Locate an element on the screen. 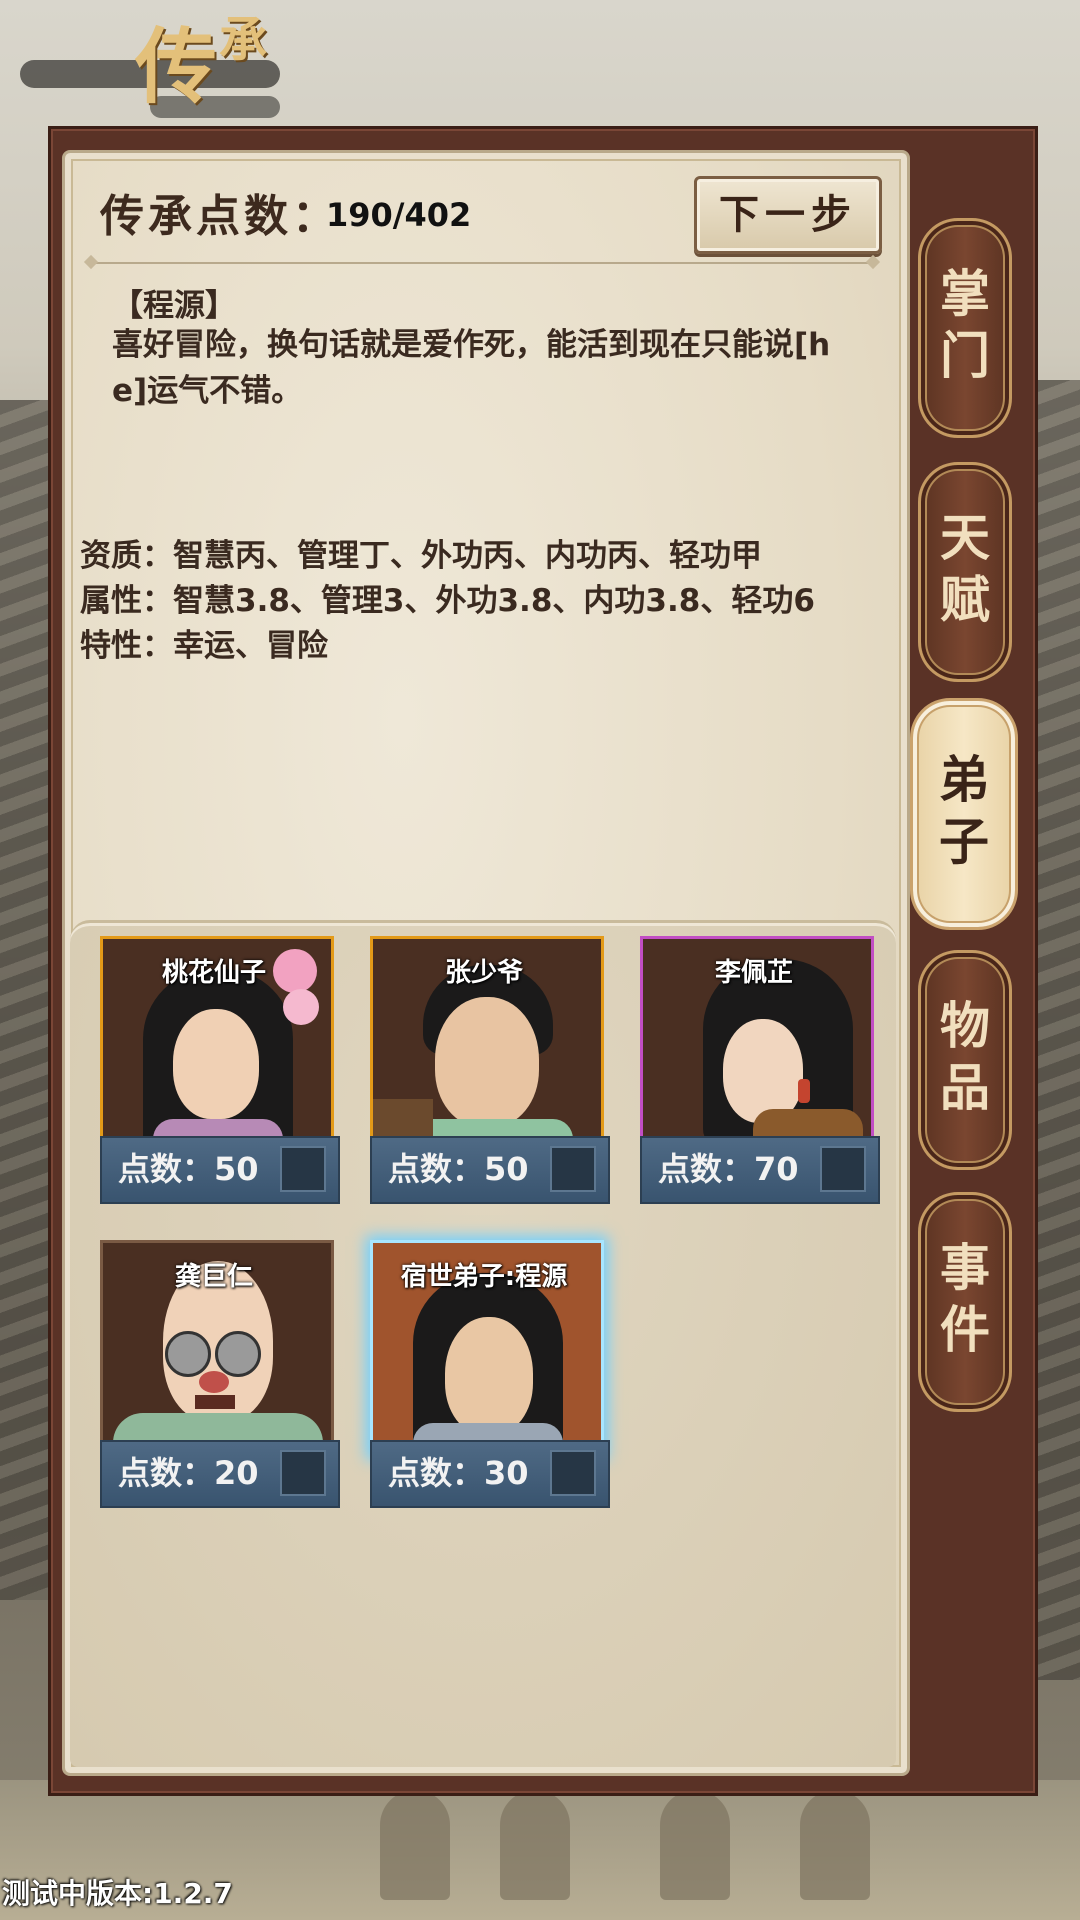 The image size is (1080, 1920). card-points-bar: 点数：20 is located at coordinates (220, 1474).